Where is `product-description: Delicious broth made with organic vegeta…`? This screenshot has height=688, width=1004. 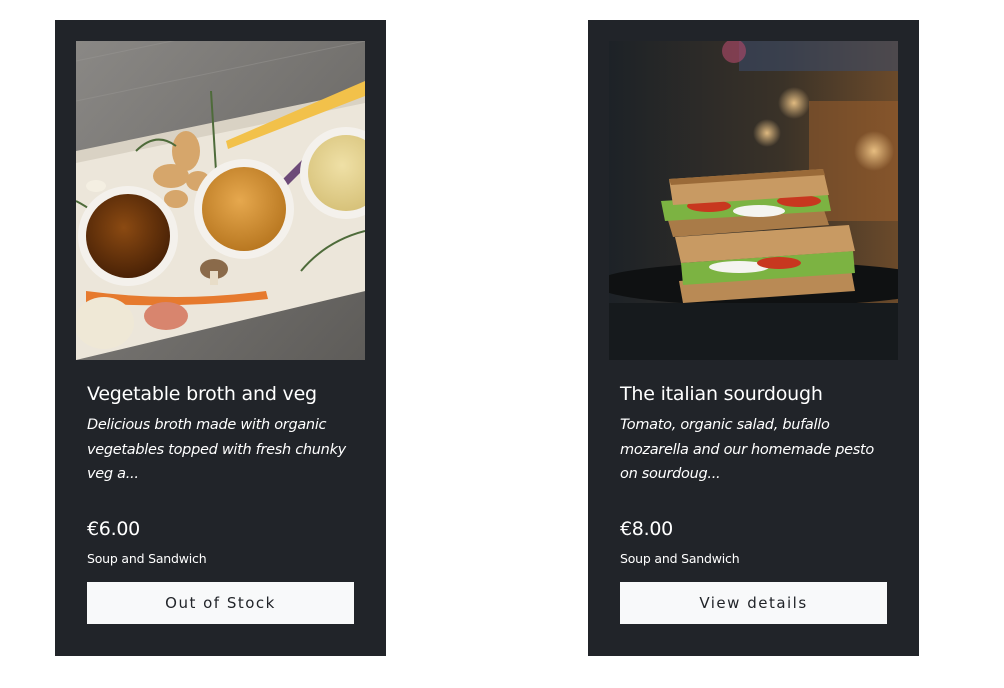 product-description: Delicious broth made with organic vegeta… is located at coordinates (216, 449).